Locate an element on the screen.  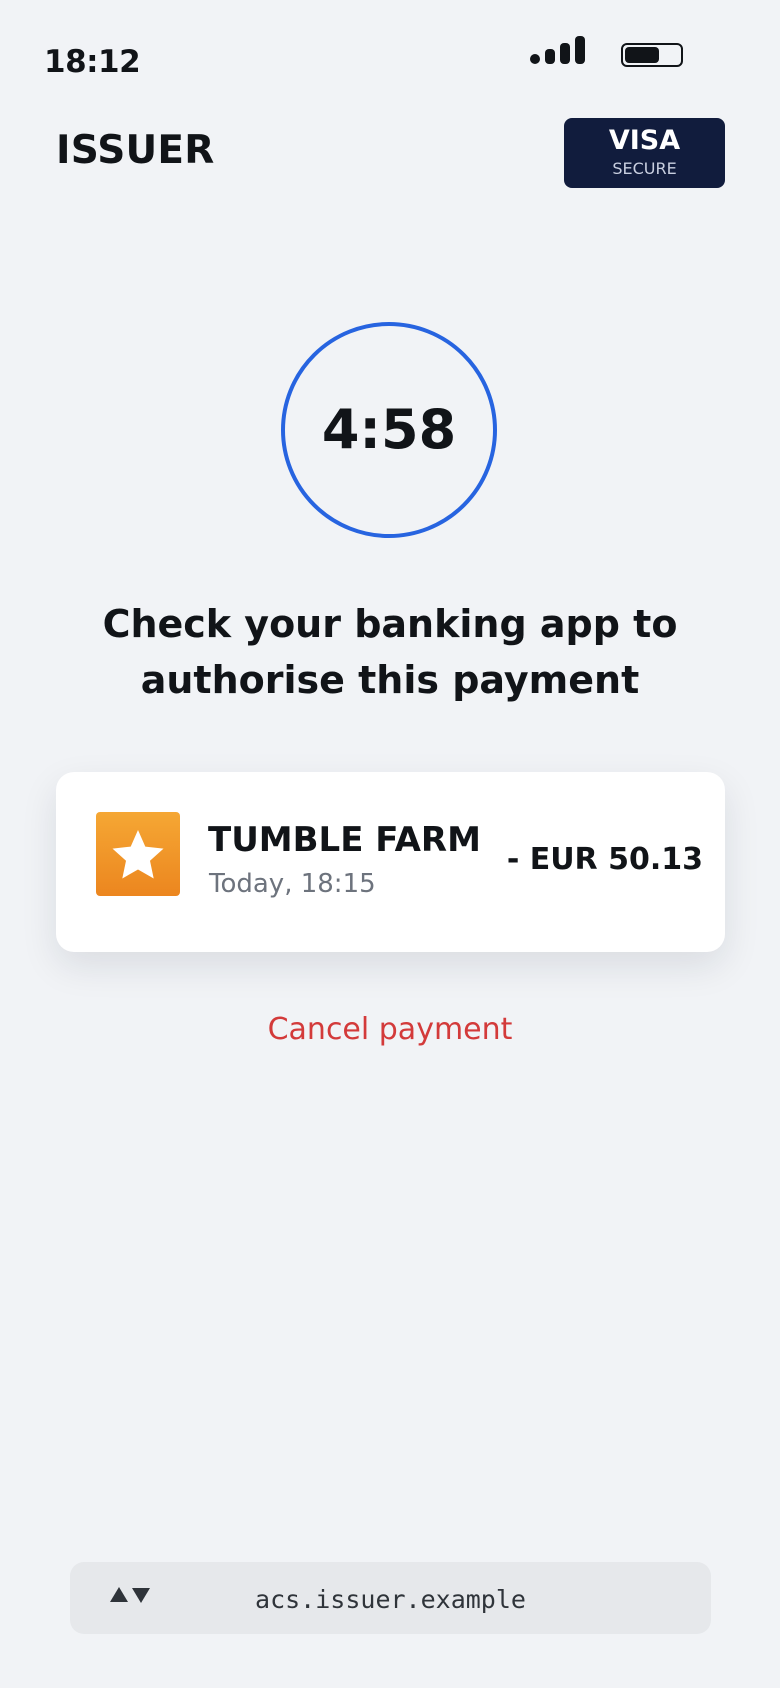
address-url: acs.issuer.example is located at coordinates (390, 1599).